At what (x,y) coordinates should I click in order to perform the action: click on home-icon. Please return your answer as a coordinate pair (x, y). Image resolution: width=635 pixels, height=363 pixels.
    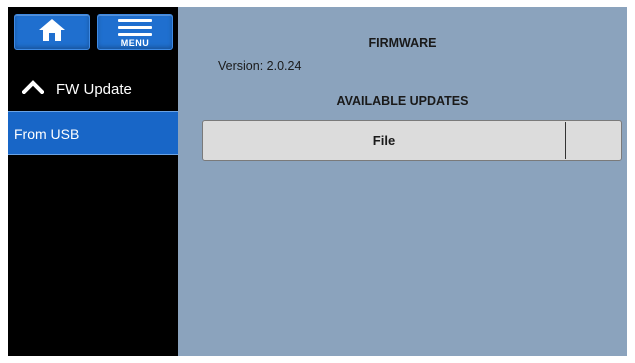
    Looking at the image, I should click on (52, 32).